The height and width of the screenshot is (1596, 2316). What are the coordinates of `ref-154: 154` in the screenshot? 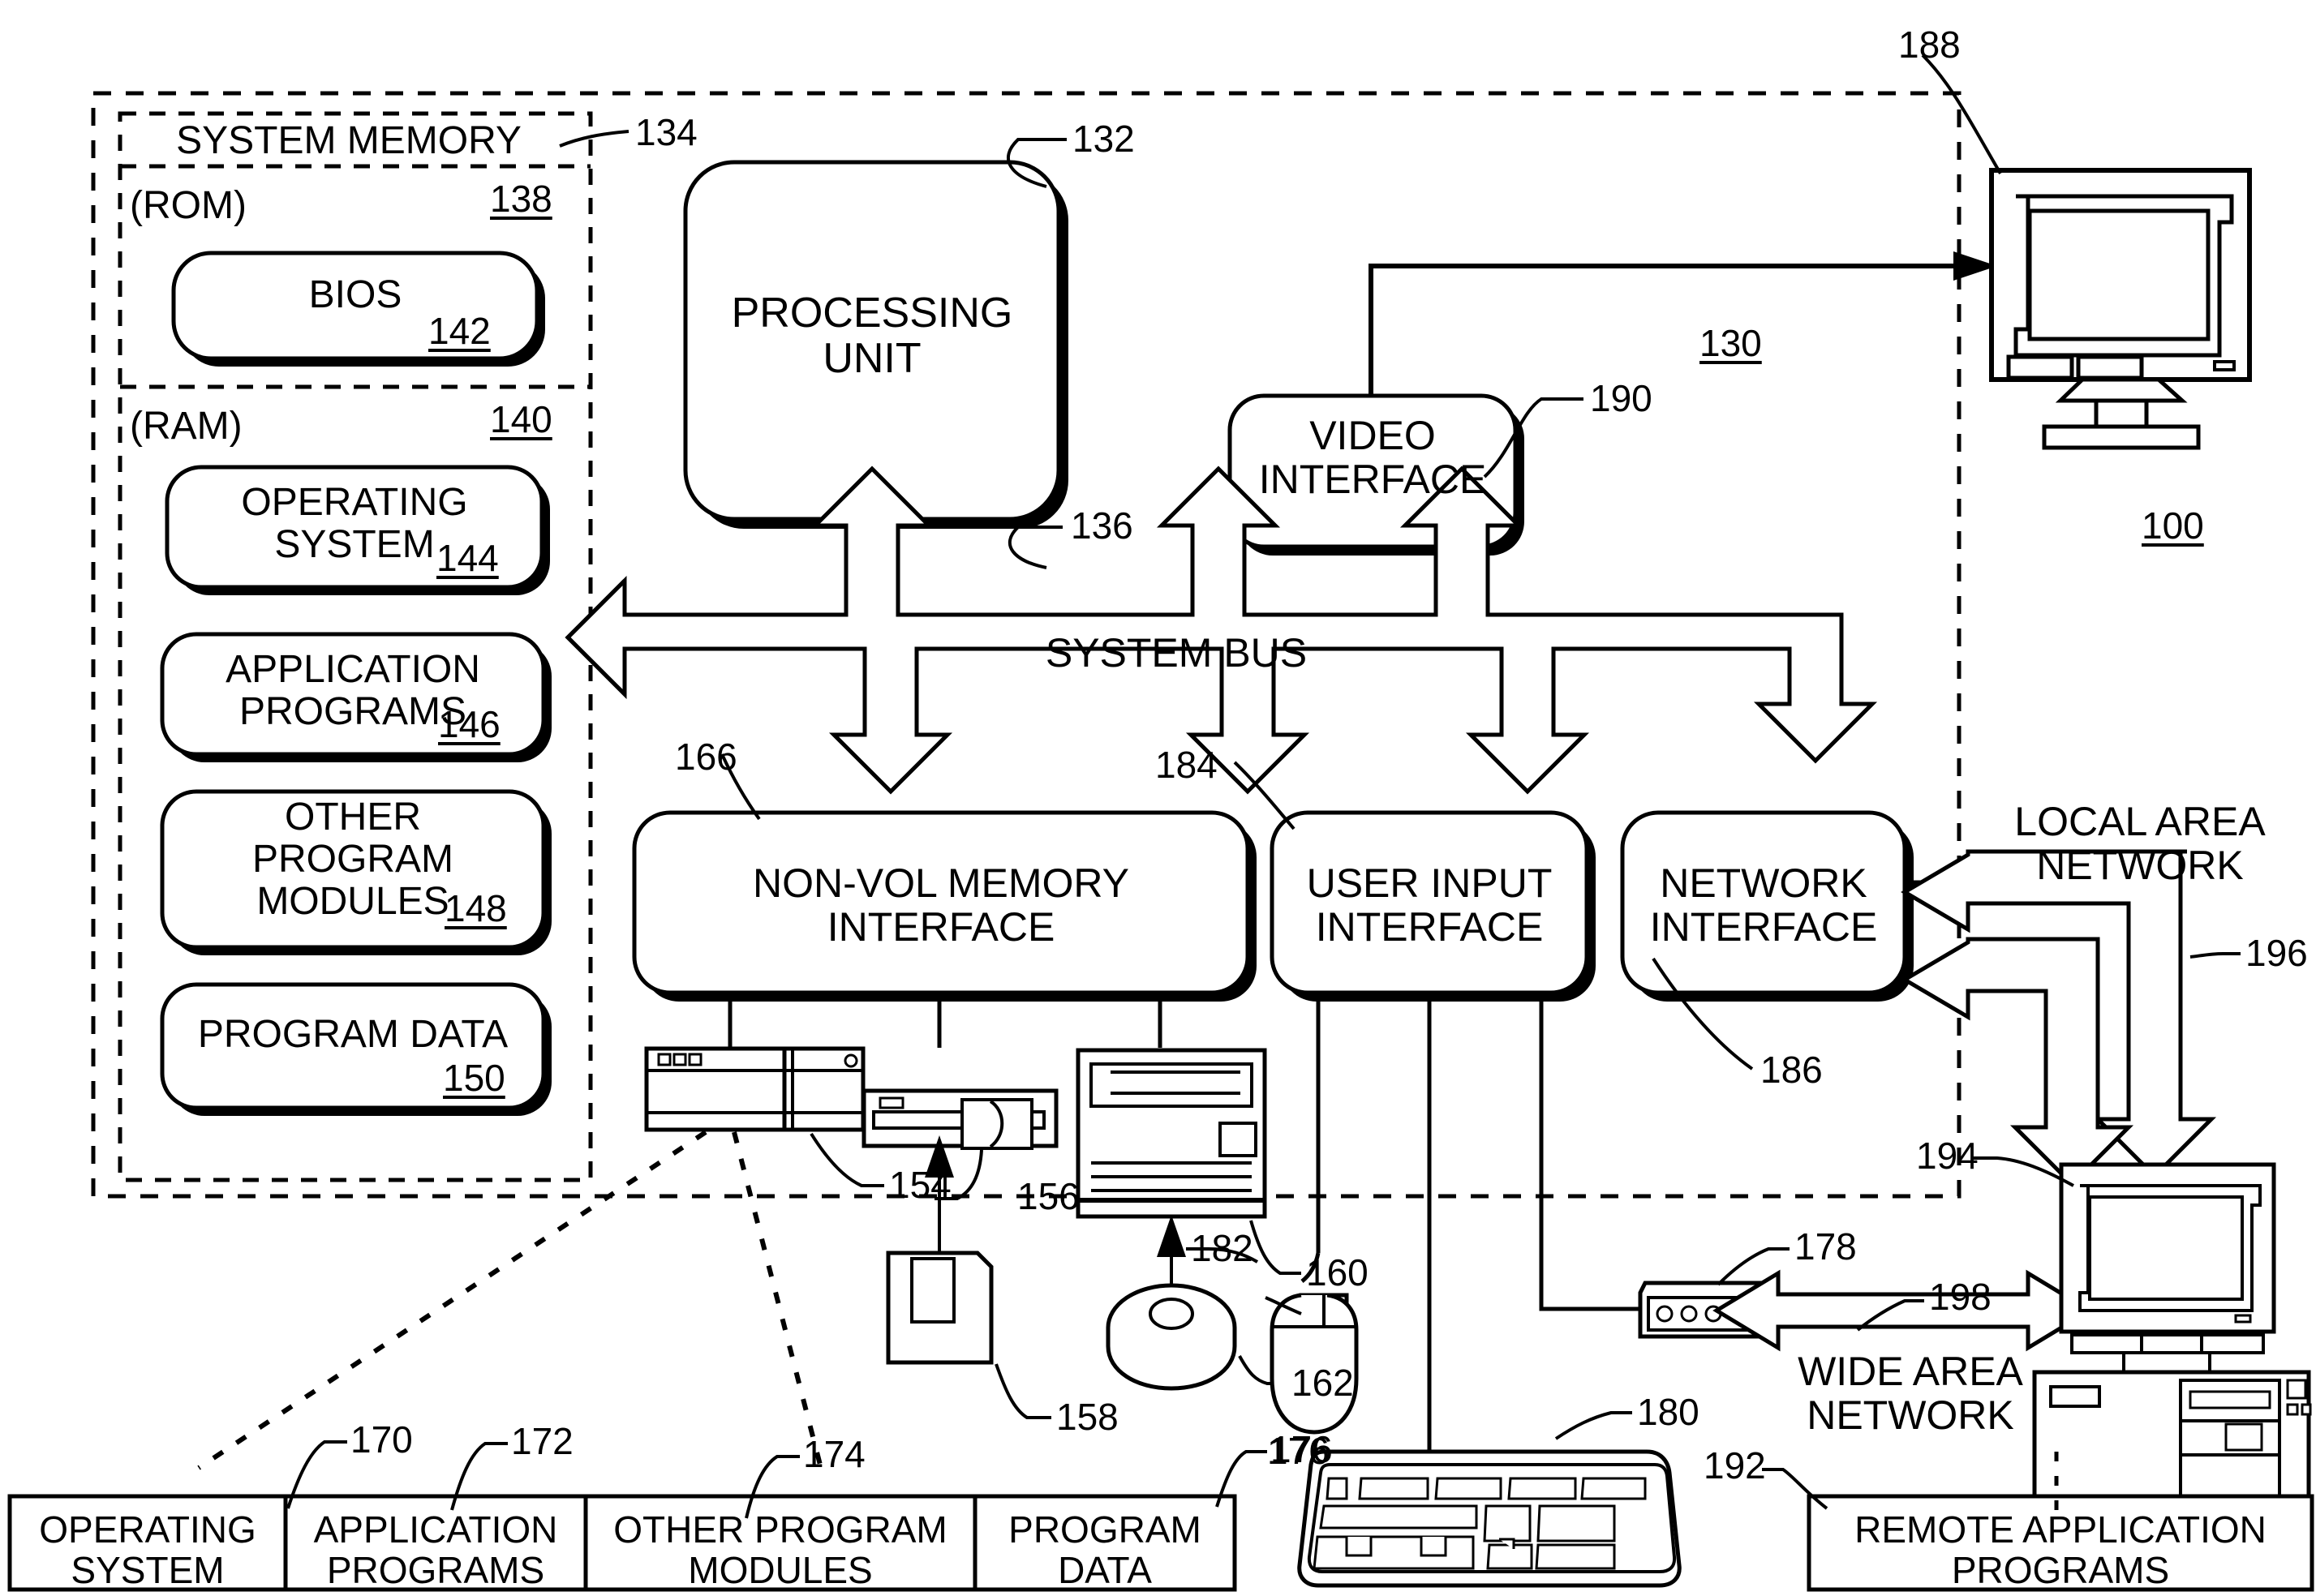 It's located at (920, 1185).